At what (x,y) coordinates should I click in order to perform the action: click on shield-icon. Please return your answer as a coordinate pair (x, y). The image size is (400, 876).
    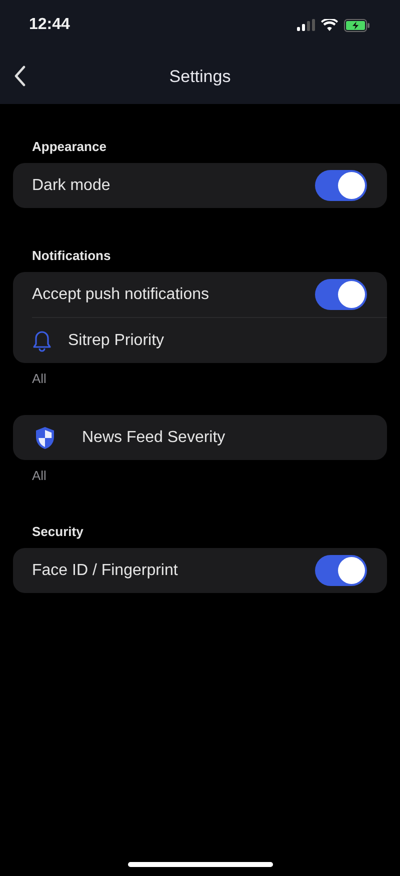
    Looking at the image, I should click on (45, 438).